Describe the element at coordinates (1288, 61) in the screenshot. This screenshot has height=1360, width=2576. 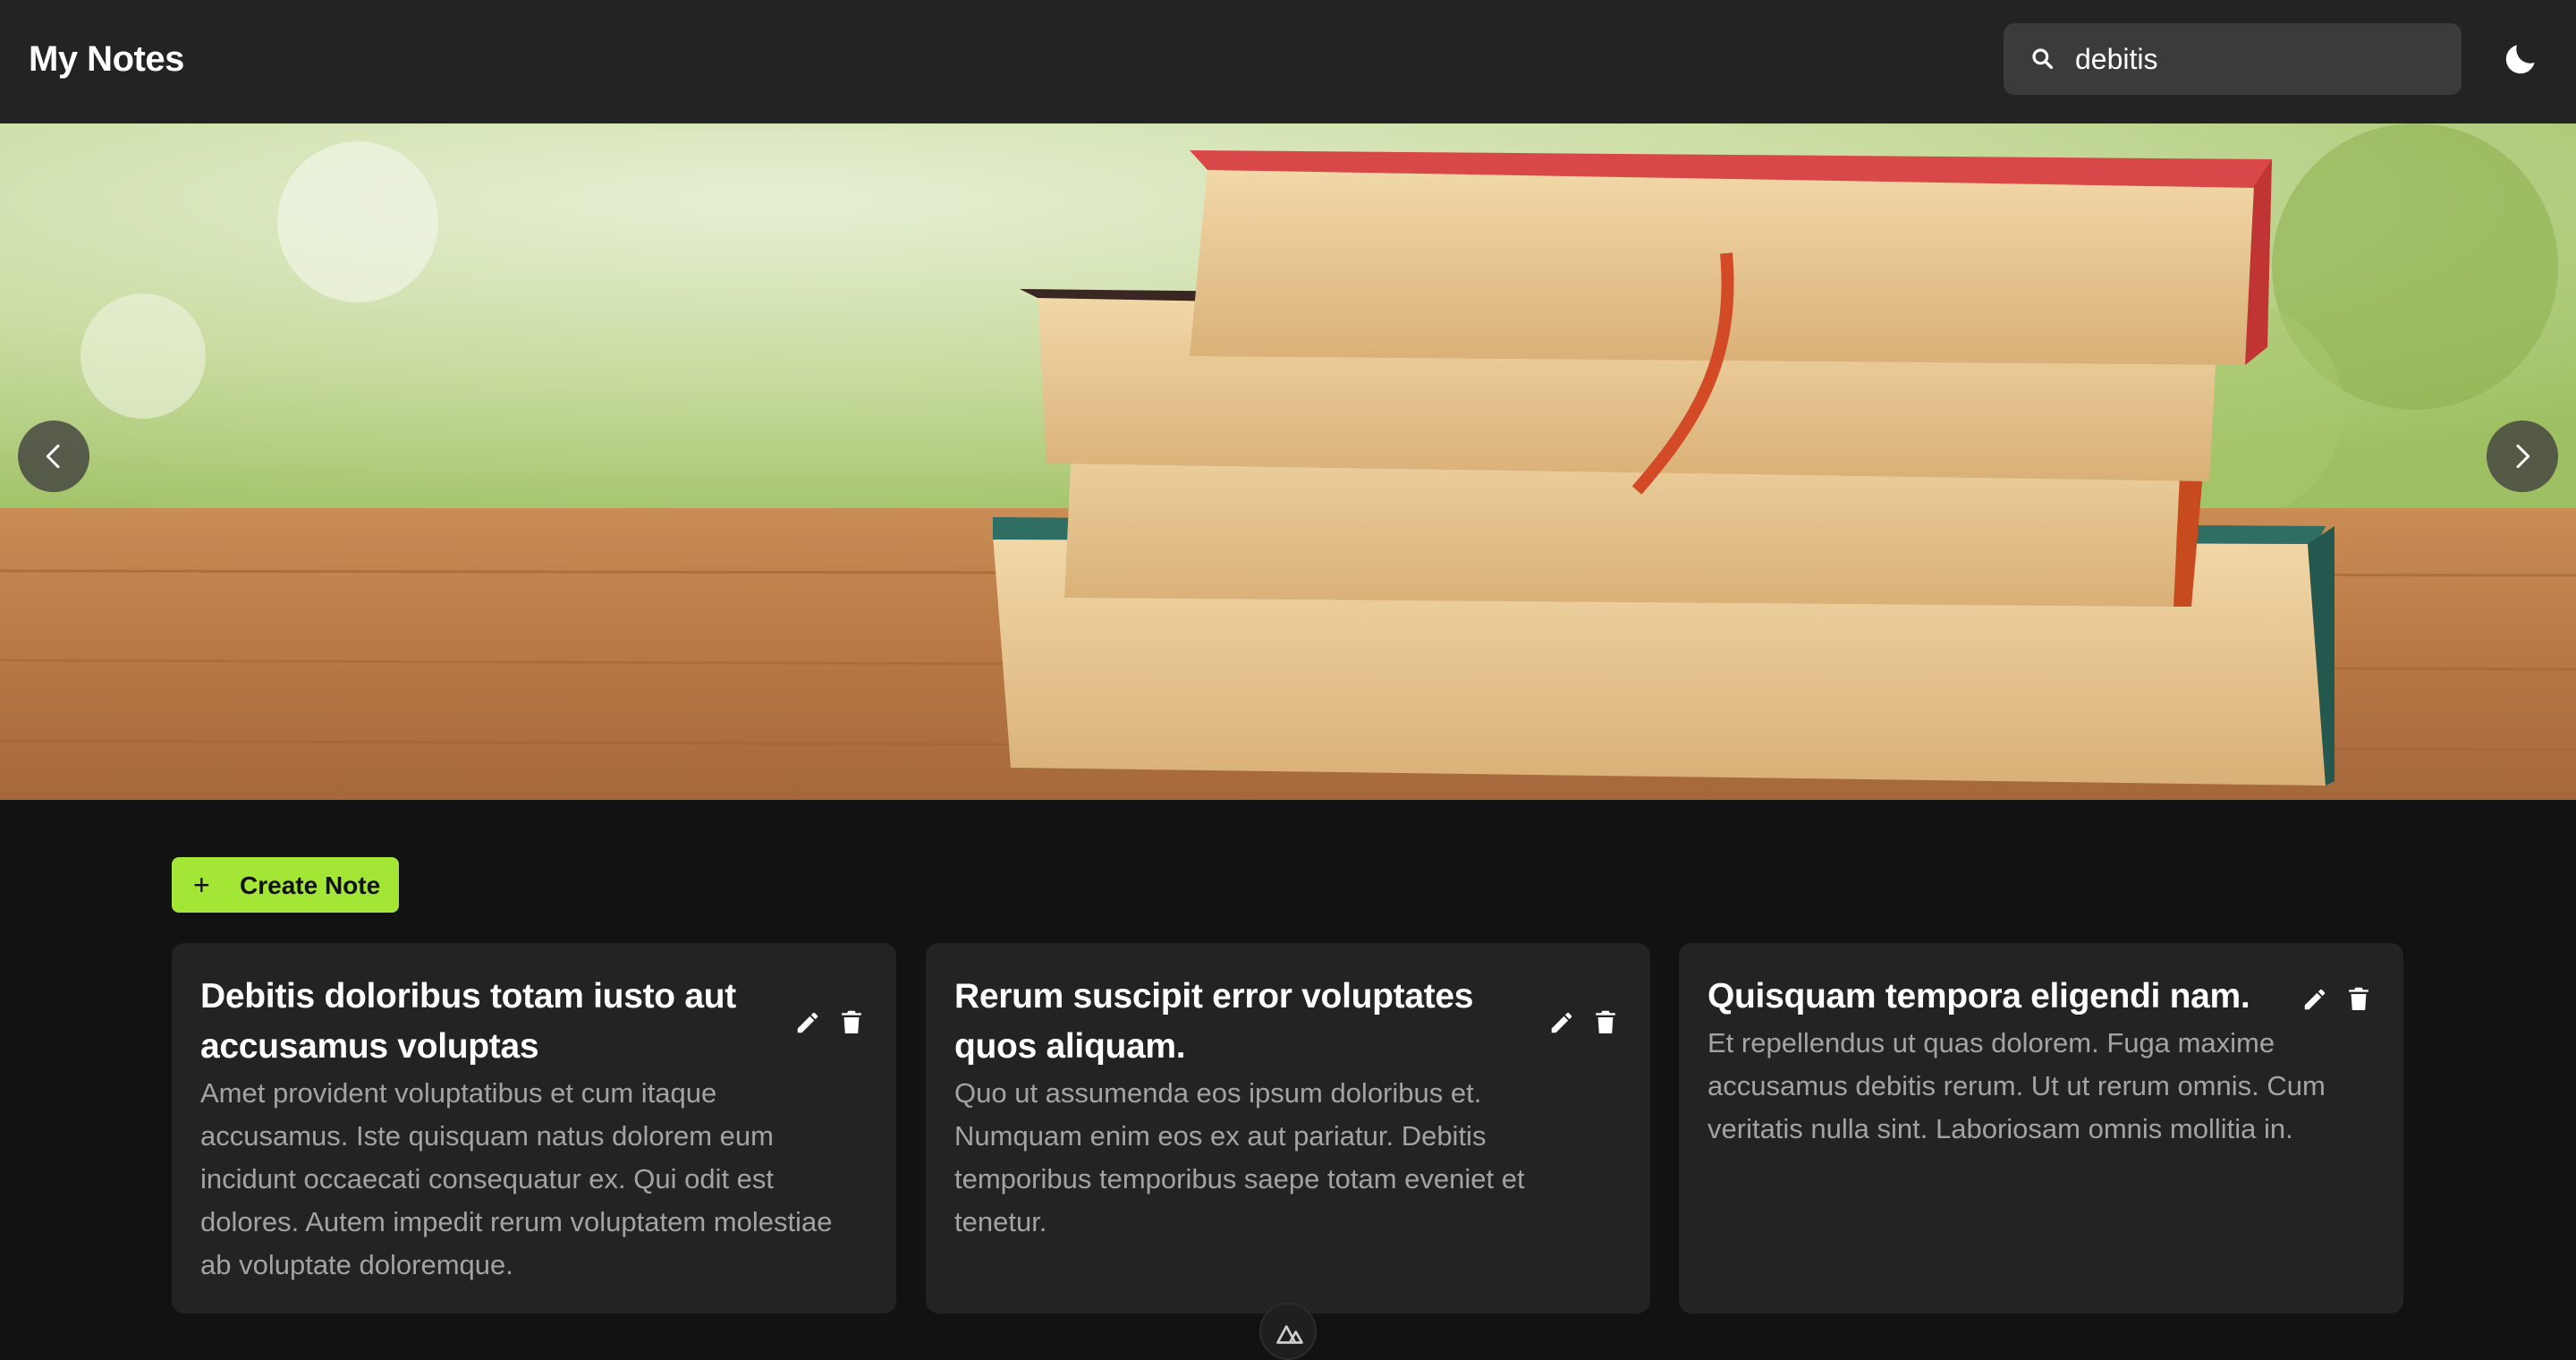
I see `top-bar: My Notes` at that location.